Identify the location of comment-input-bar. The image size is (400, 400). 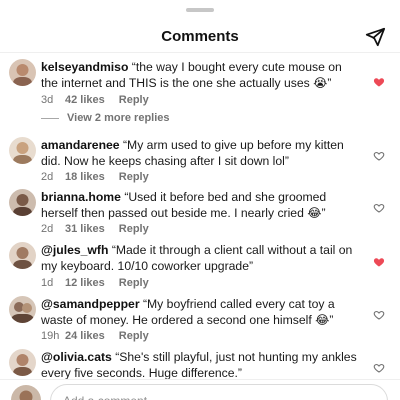
(200, 389).